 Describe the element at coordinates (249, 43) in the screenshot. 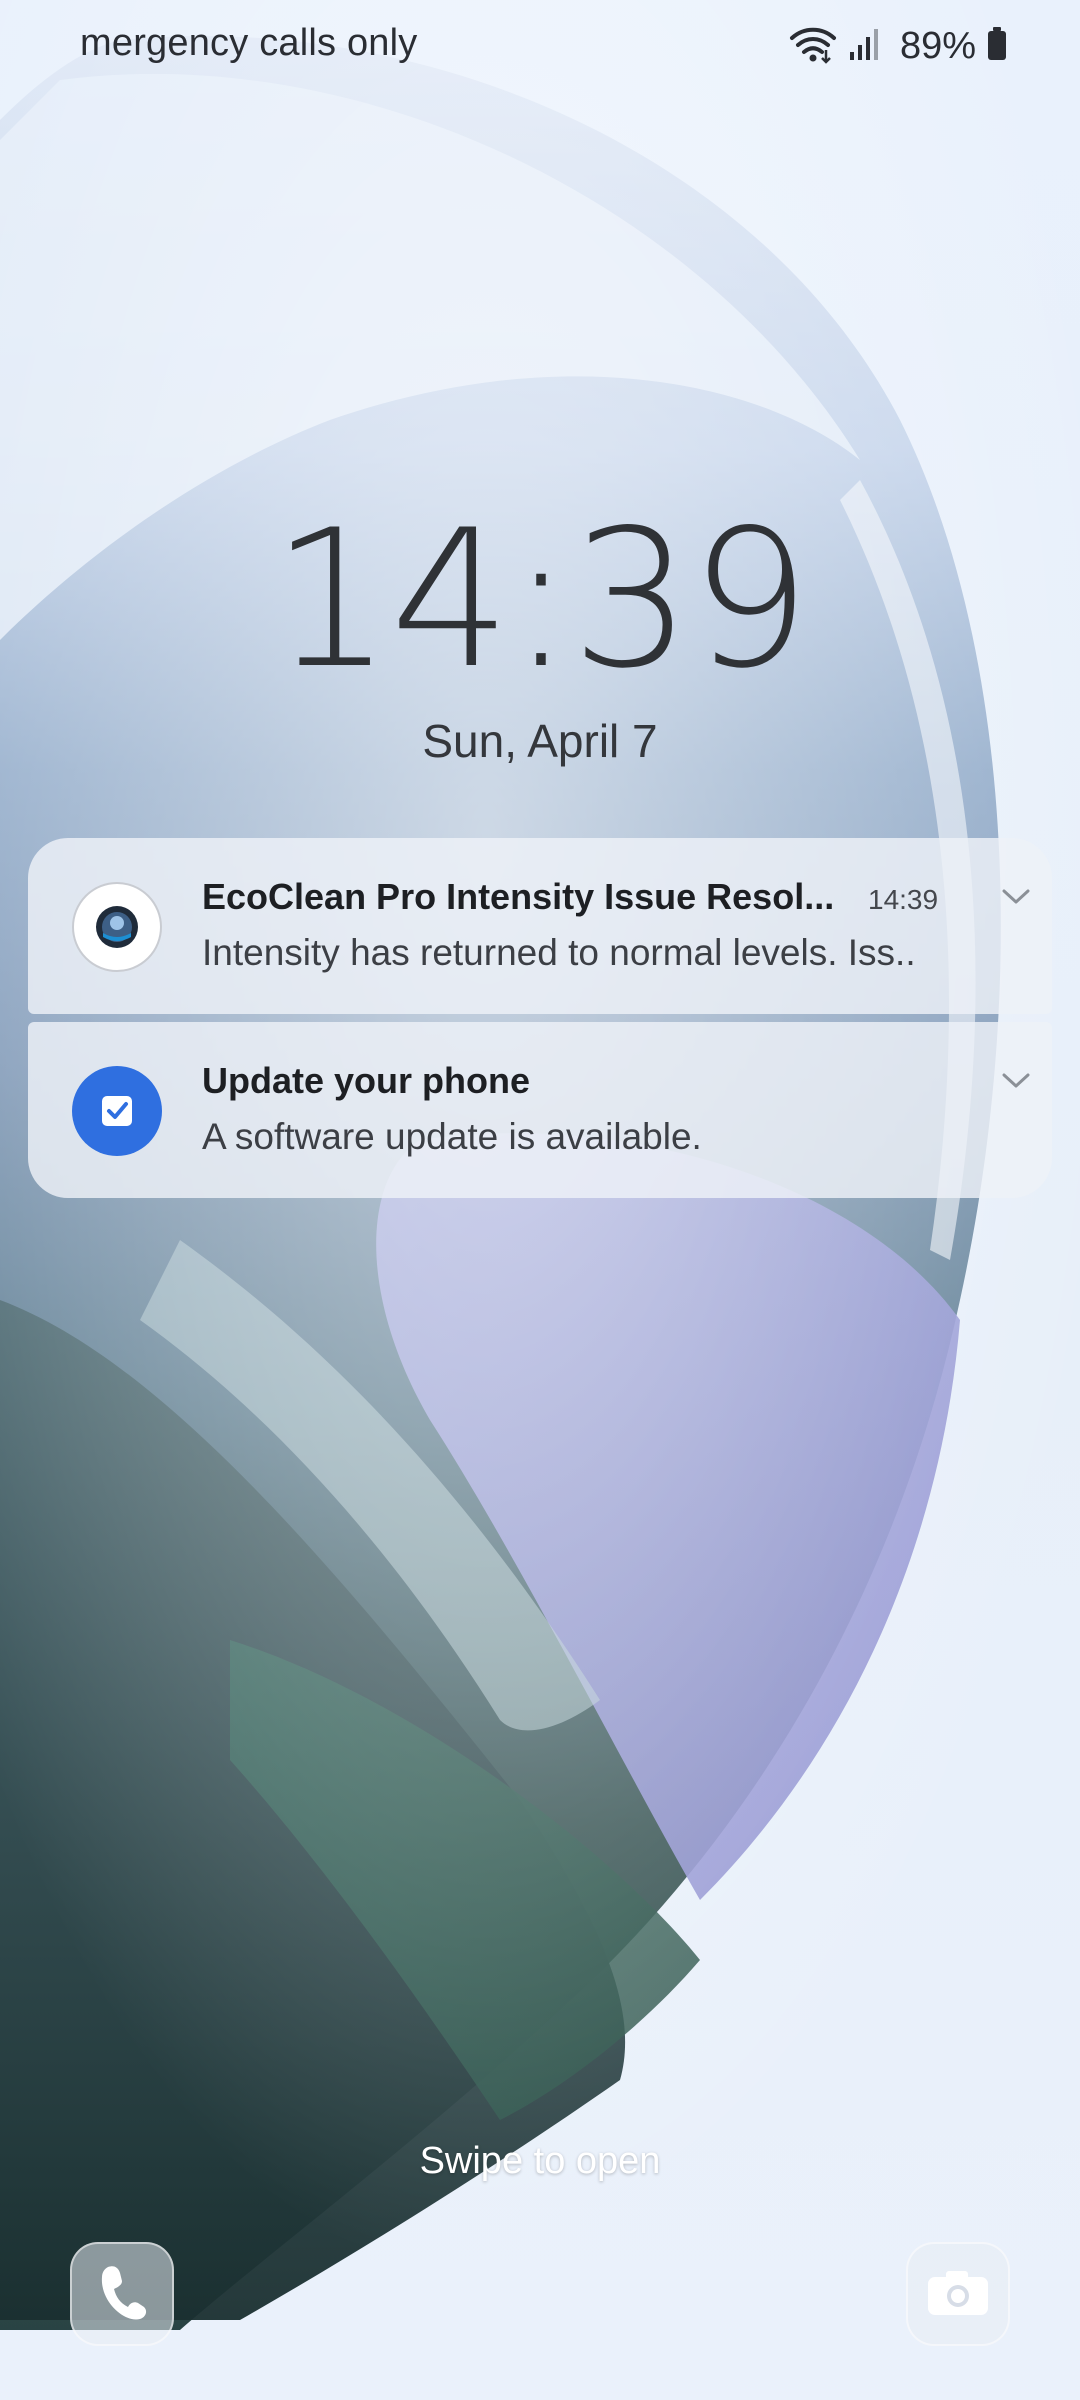

I see `carrier-status-text: mergency calls only` at that location.